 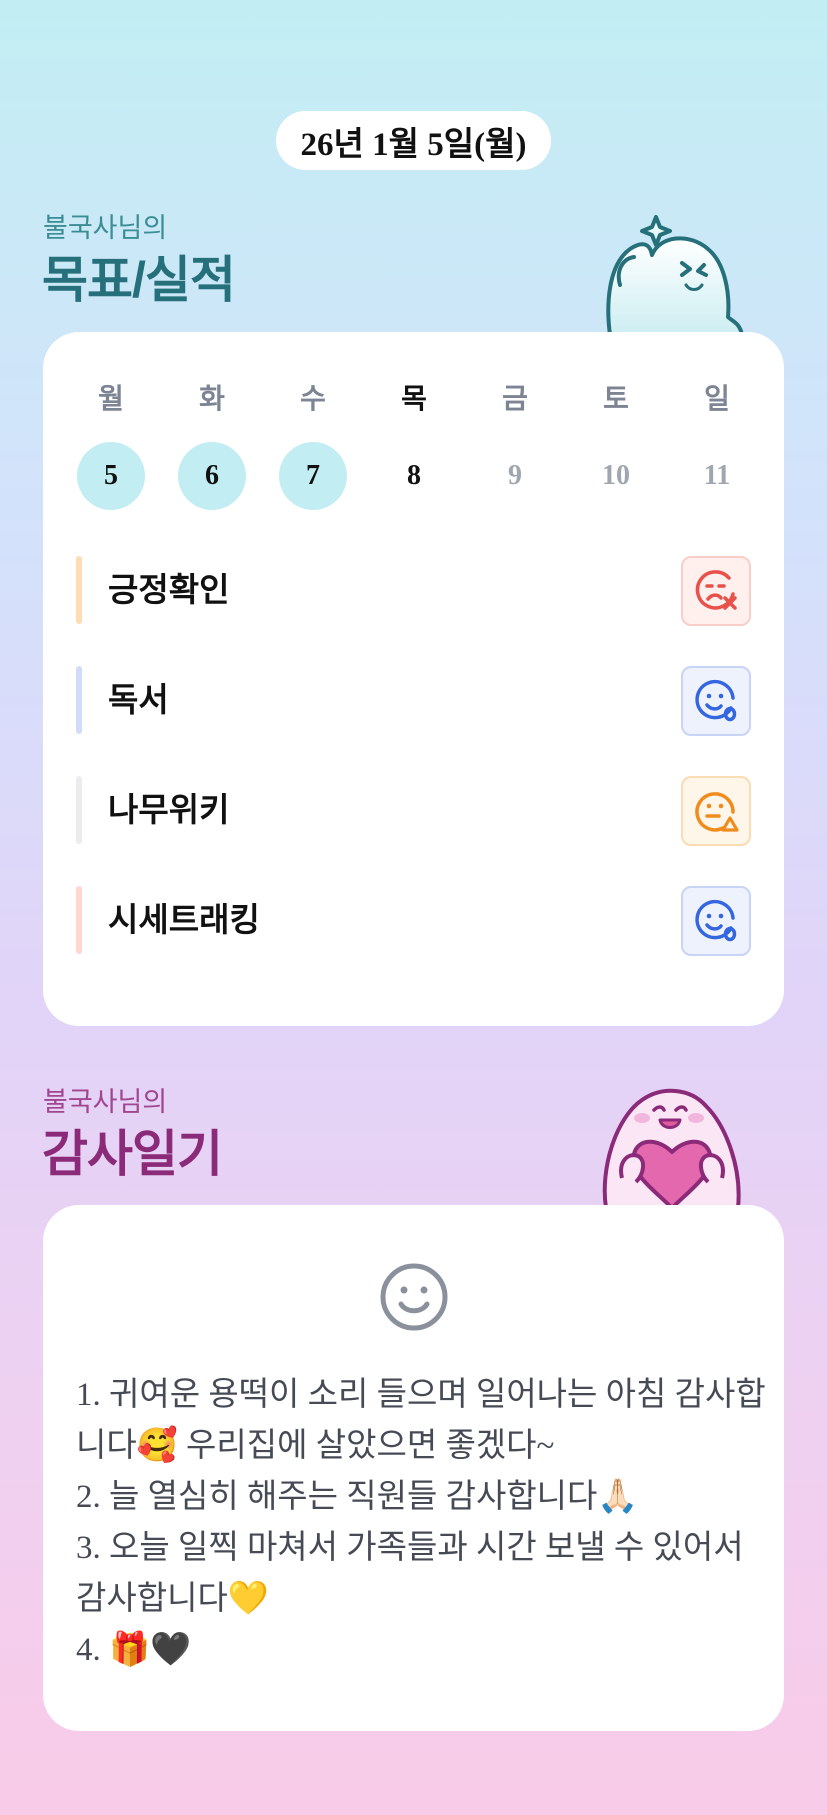 What do you see at coordinates (675, 275) in the screenshot?
I see `ghost-mascot-icon` at bounding box center [675, 275].